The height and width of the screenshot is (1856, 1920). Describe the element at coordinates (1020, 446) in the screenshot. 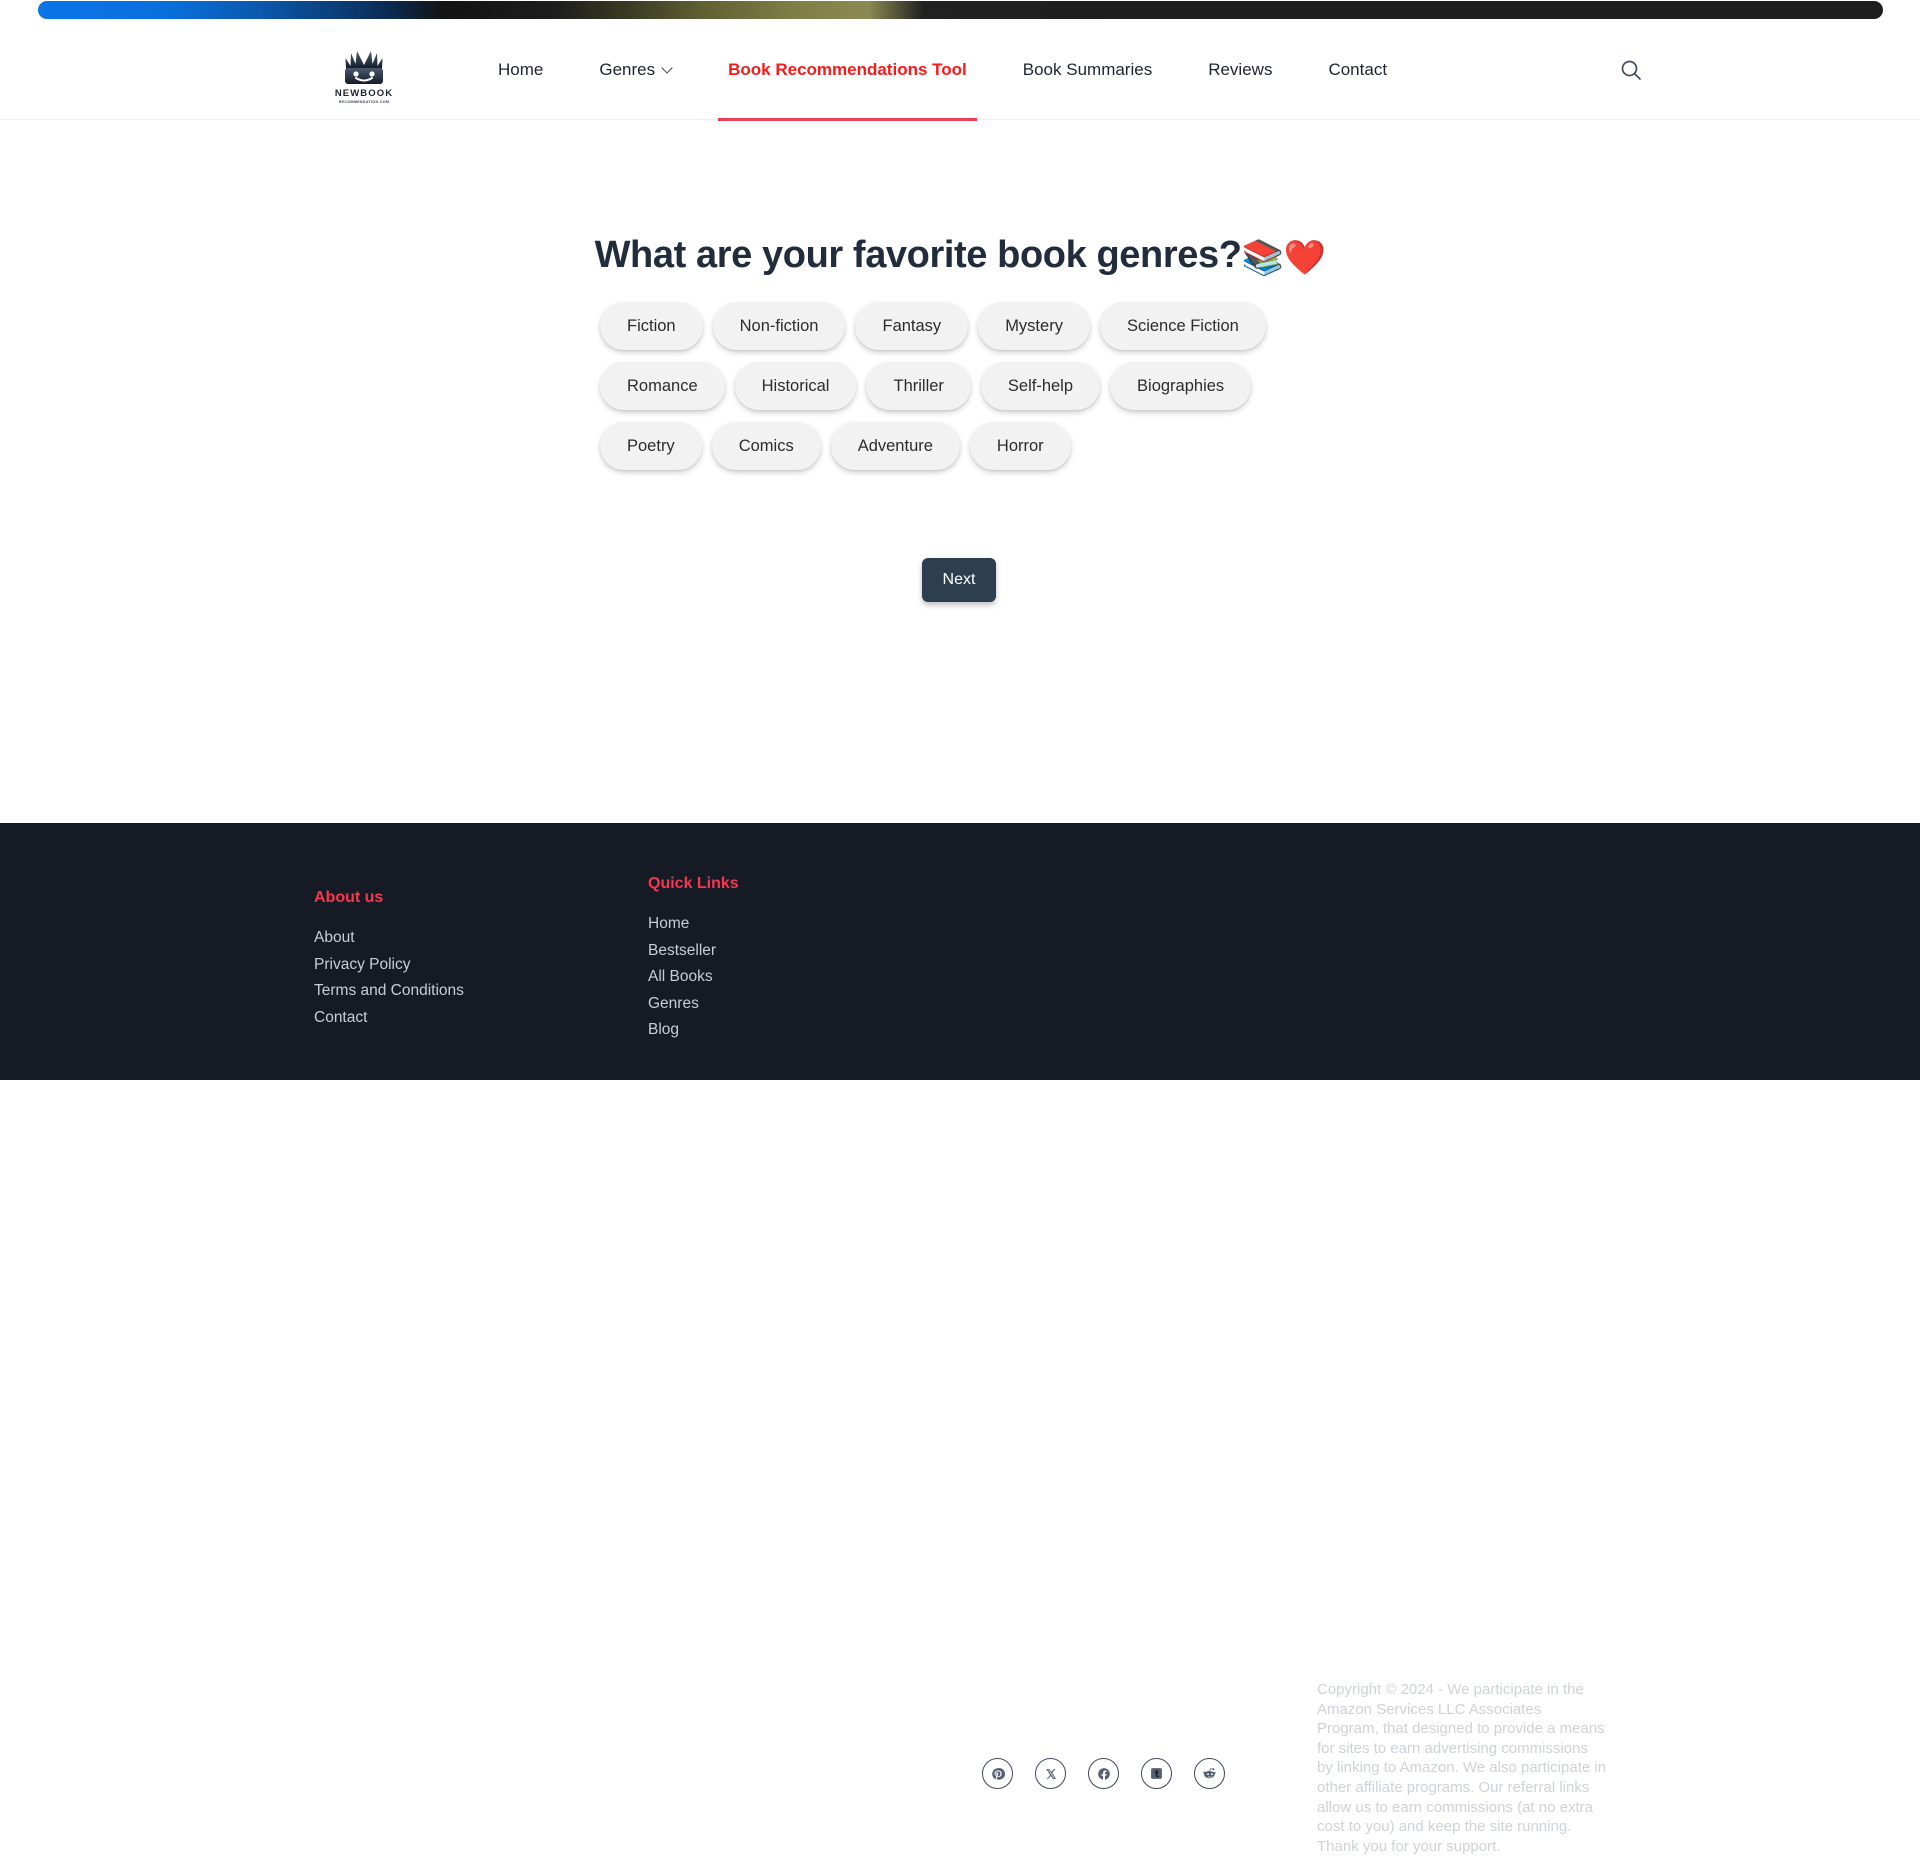

I see `genre-chip-horror: Horror` at that location.